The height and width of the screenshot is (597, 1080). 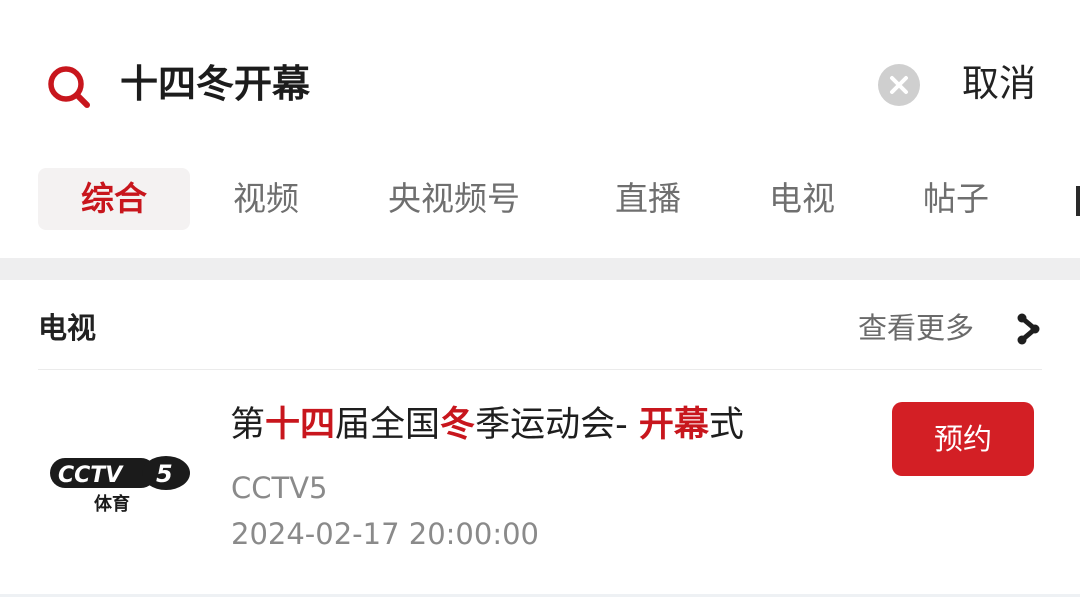 I want to click on search-input: 十四冬开幕, so click(x=215, y=84).